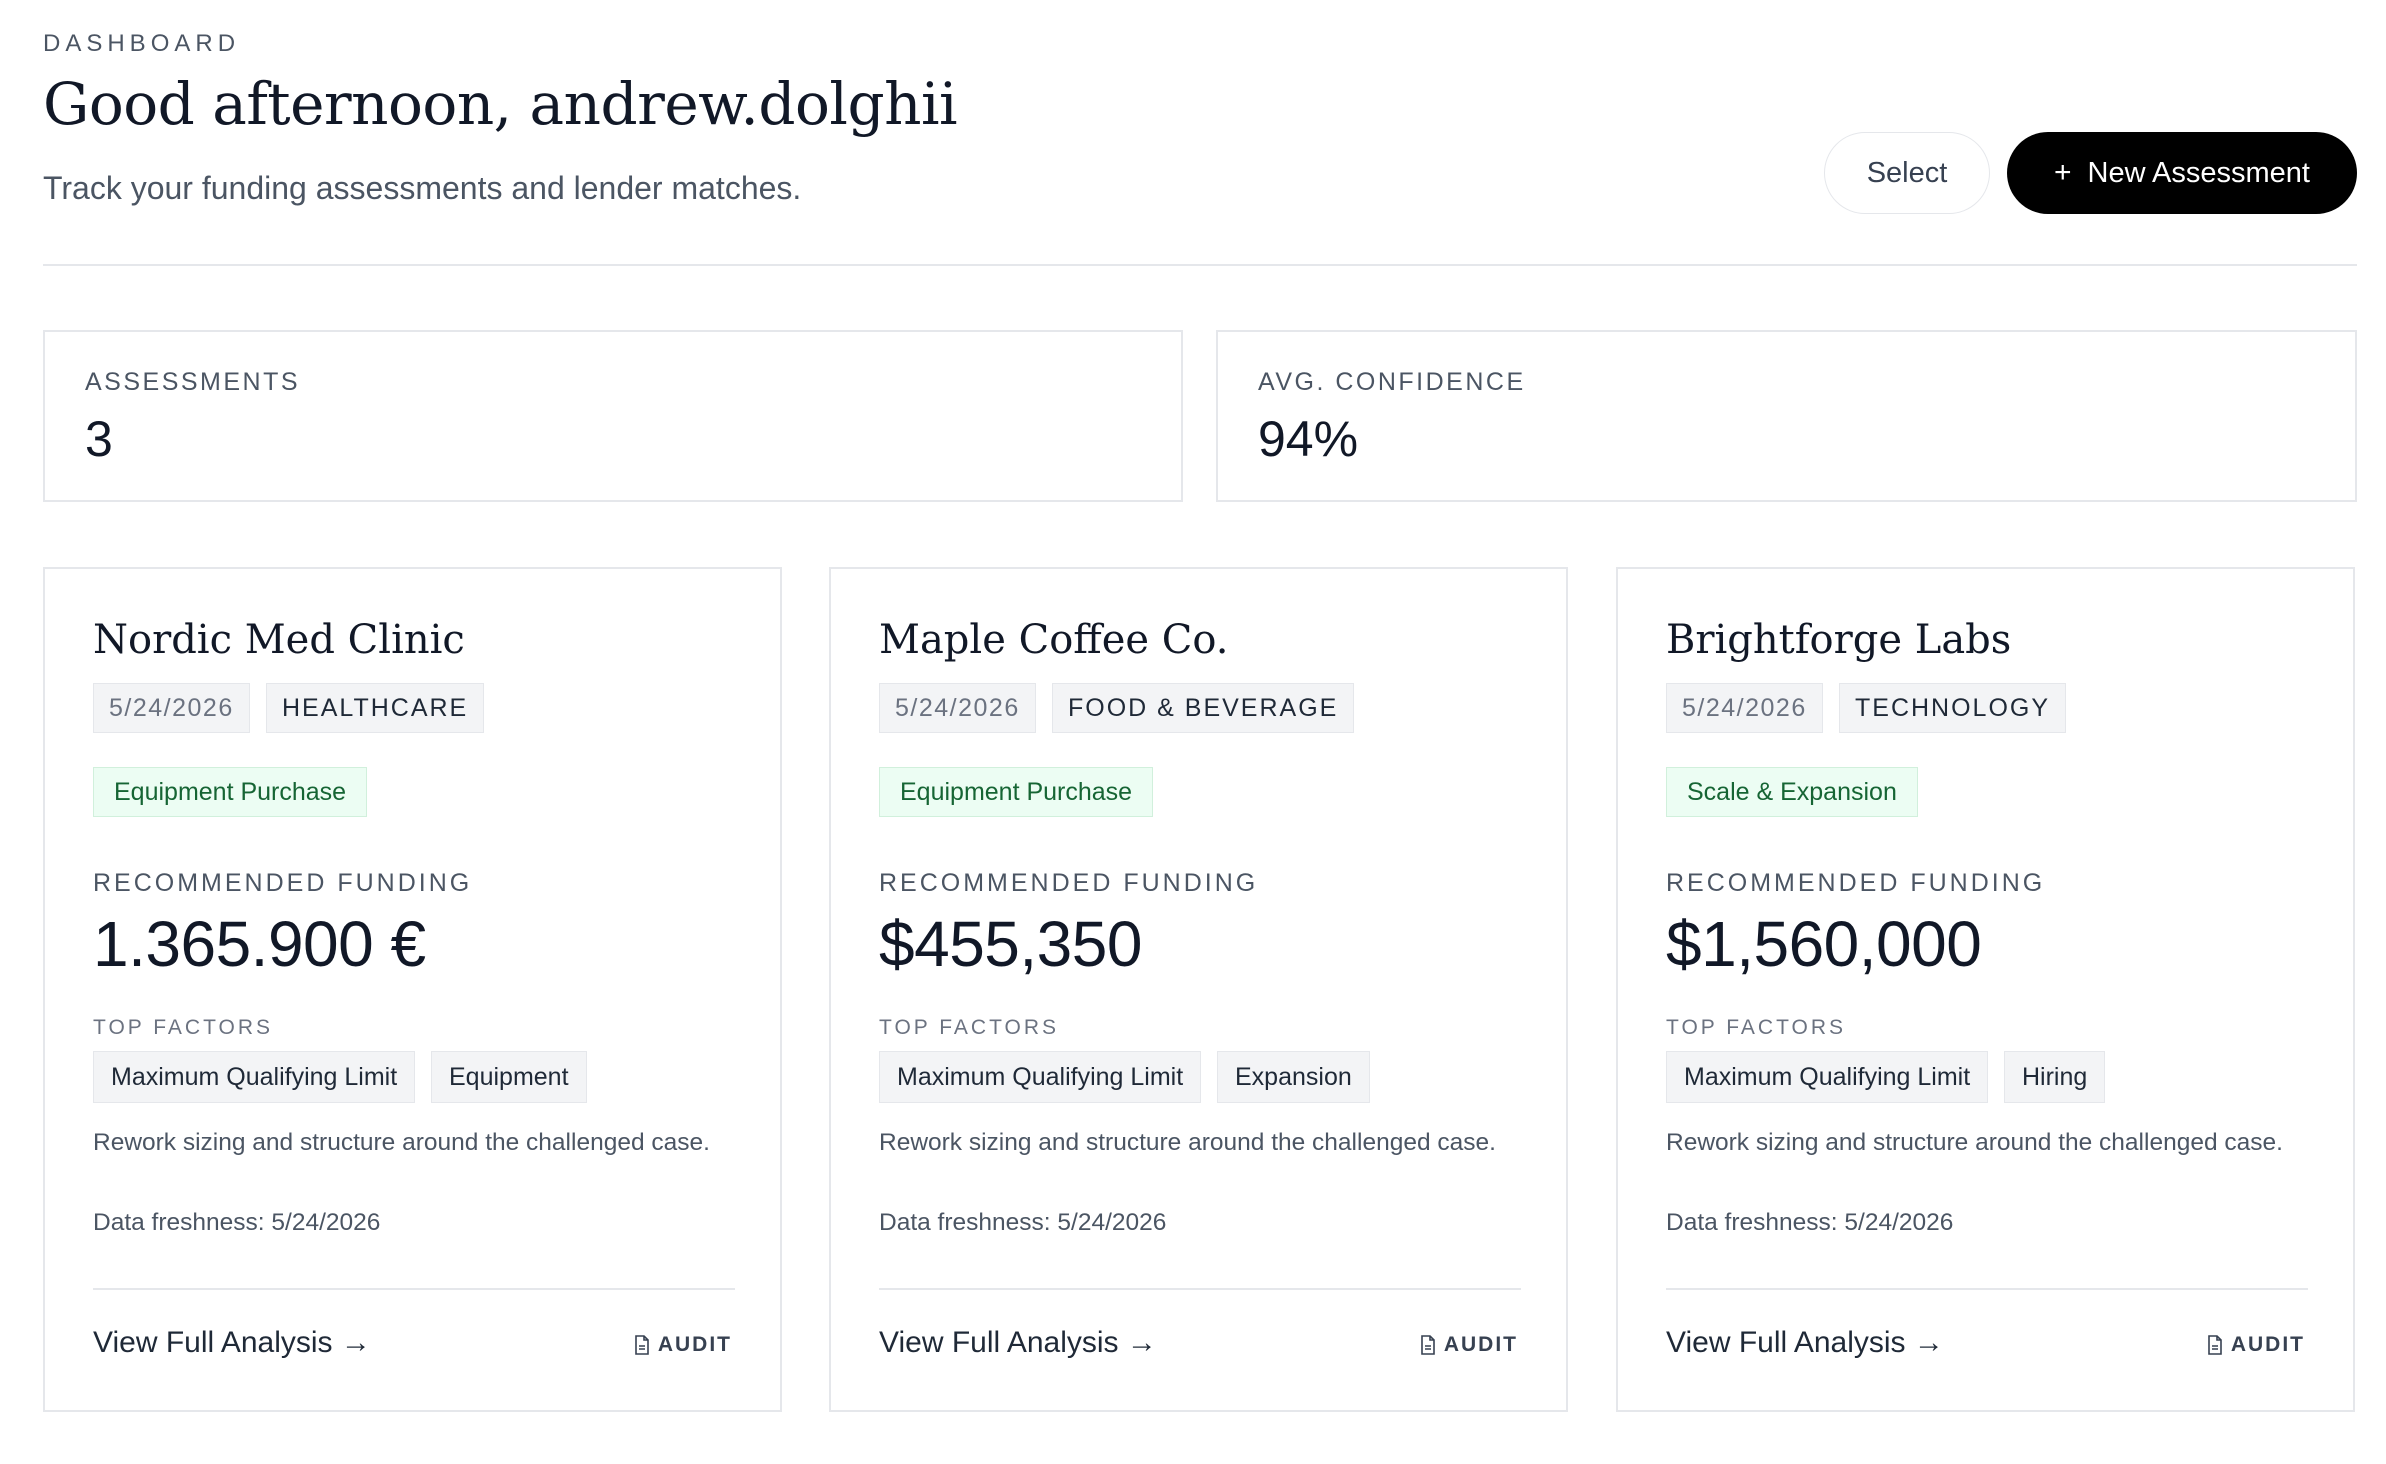 This screenshot has width=2386, height=1464. What do you see at coordinates (375, 708) in the screenshot?
I see `industry-chip: HEALTHCARE` at bounding box center [375, 708].